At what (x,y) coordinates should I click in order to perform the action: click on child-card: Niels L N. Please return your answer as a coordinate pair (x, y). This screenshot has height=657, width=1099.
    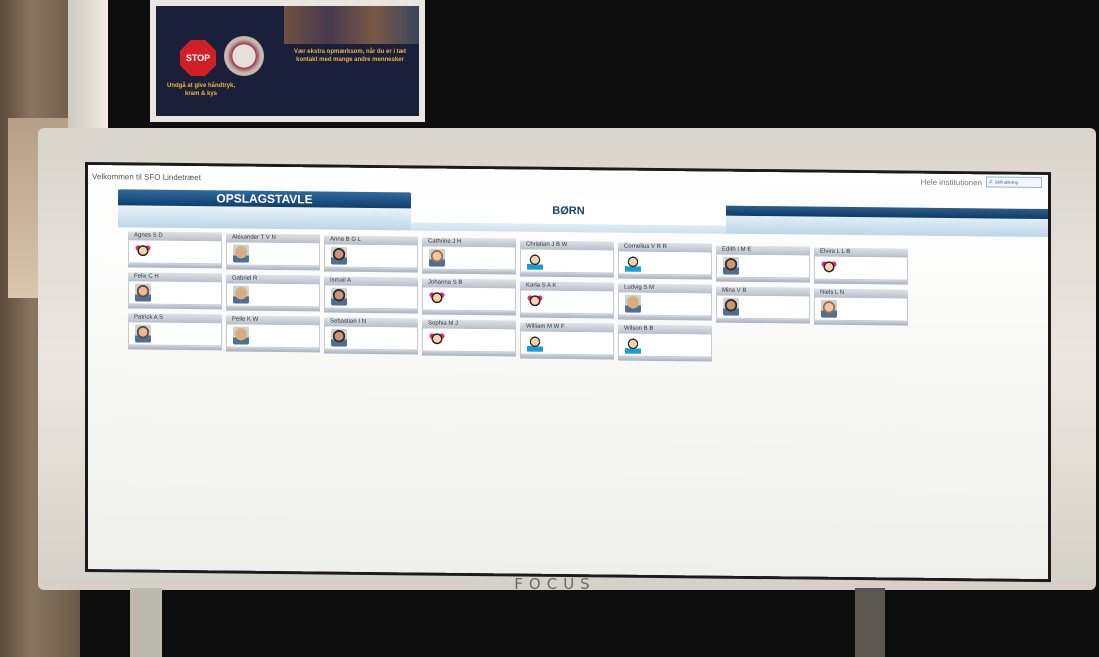
    Looking at the image, I should click on (861, 307).